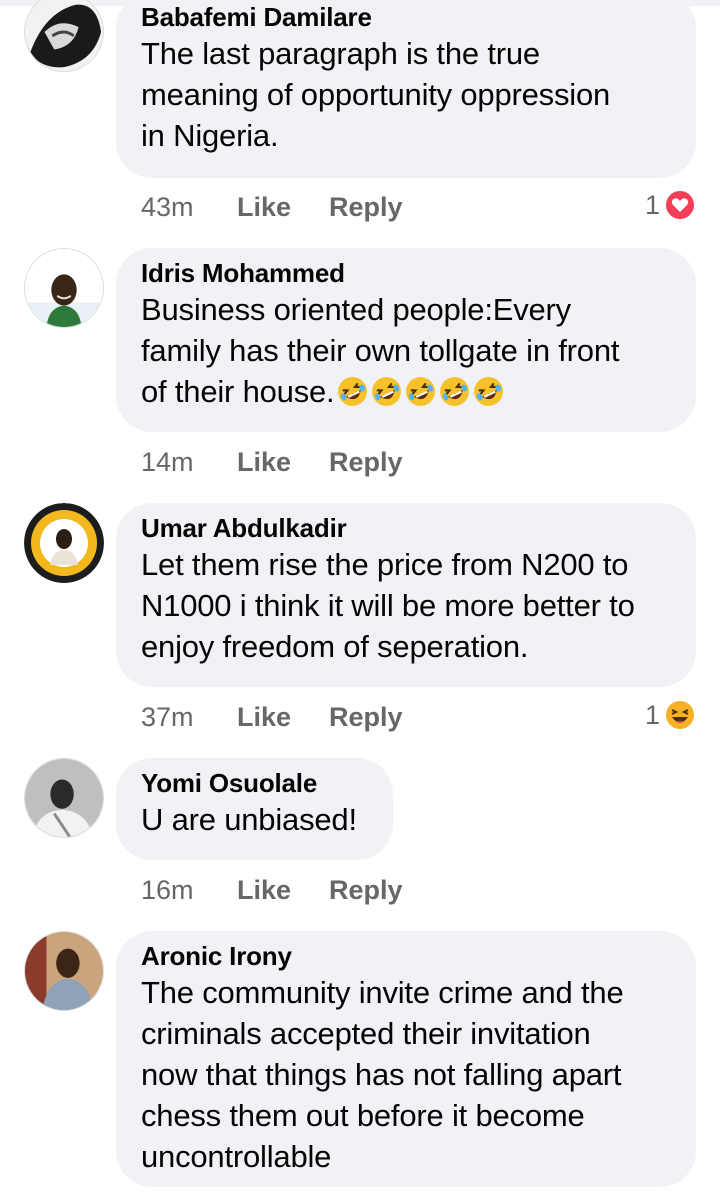 This screenshot has height=1196, width=720. What do you see at coordinates (405, 17) in the screenshot?
I see `comment-author: Babafemi Damilare` at bounding box center [405, 17].